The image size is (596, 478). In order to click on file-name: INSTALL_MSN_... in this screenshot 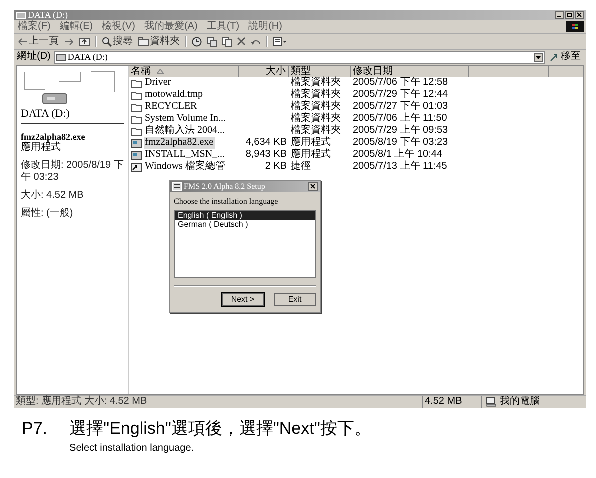, I will do `click(185, 155)`.